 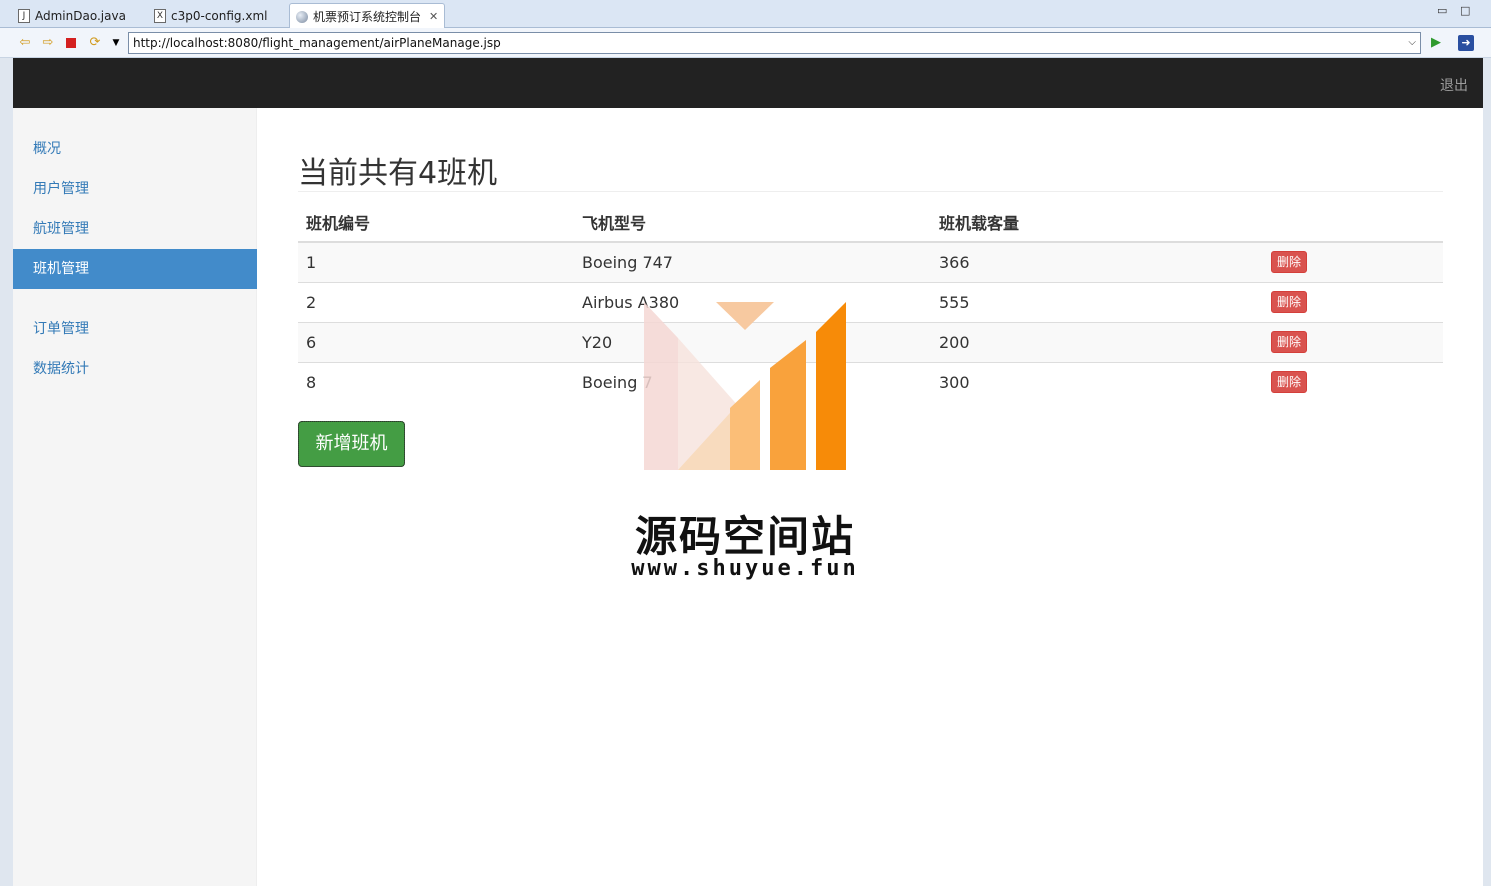 What do you see at coordinates (95, 43) in the screenshot?
I see `refresh-icon: ⟳` at bounding box center [95, 43].